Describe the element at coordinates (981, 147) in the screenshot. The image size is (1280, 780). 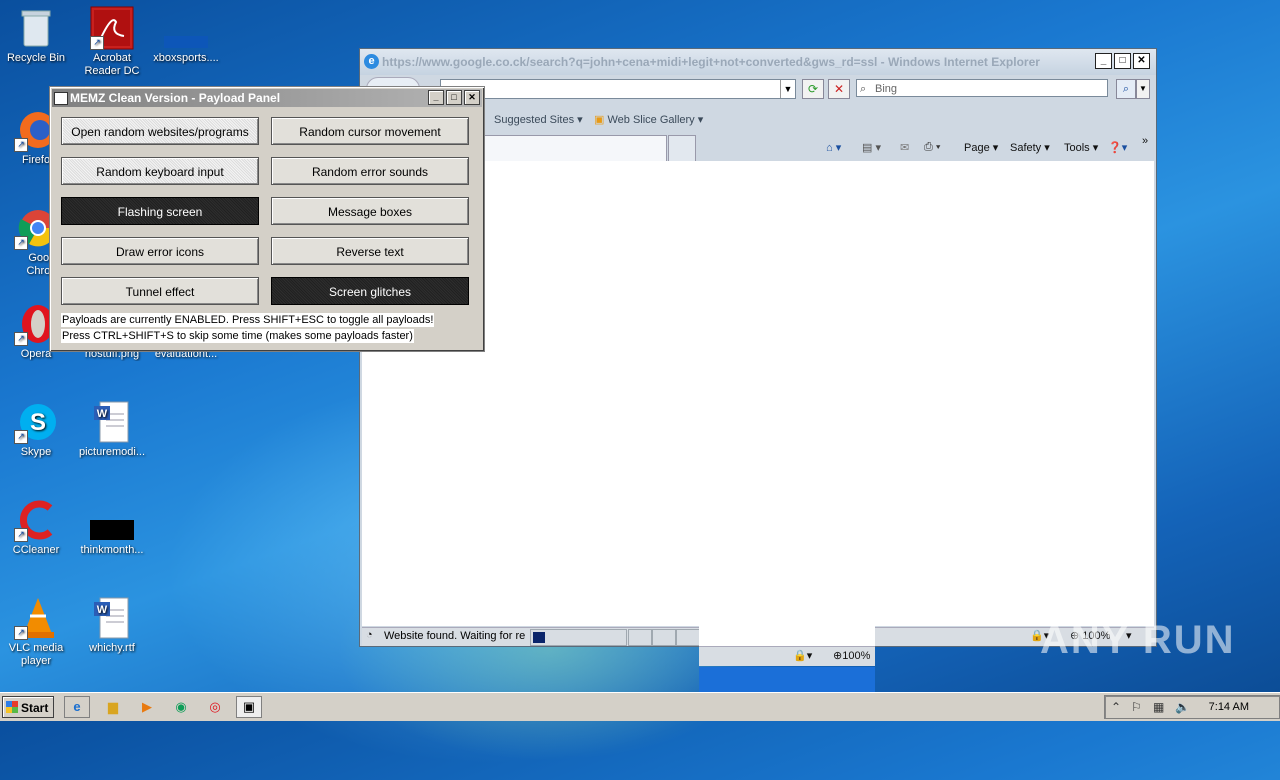
I see `page-menu: Page ▾` at that location.